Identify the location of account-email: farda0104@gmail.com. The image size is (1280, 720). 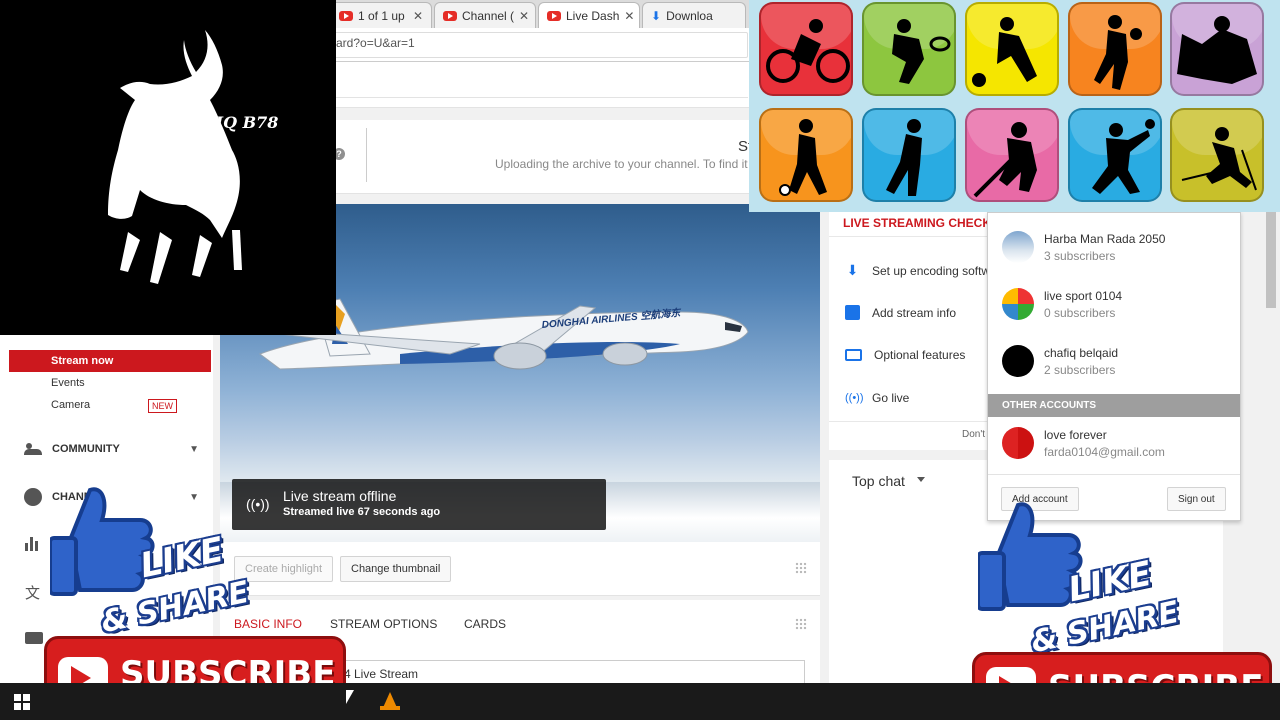
(1104, 452).